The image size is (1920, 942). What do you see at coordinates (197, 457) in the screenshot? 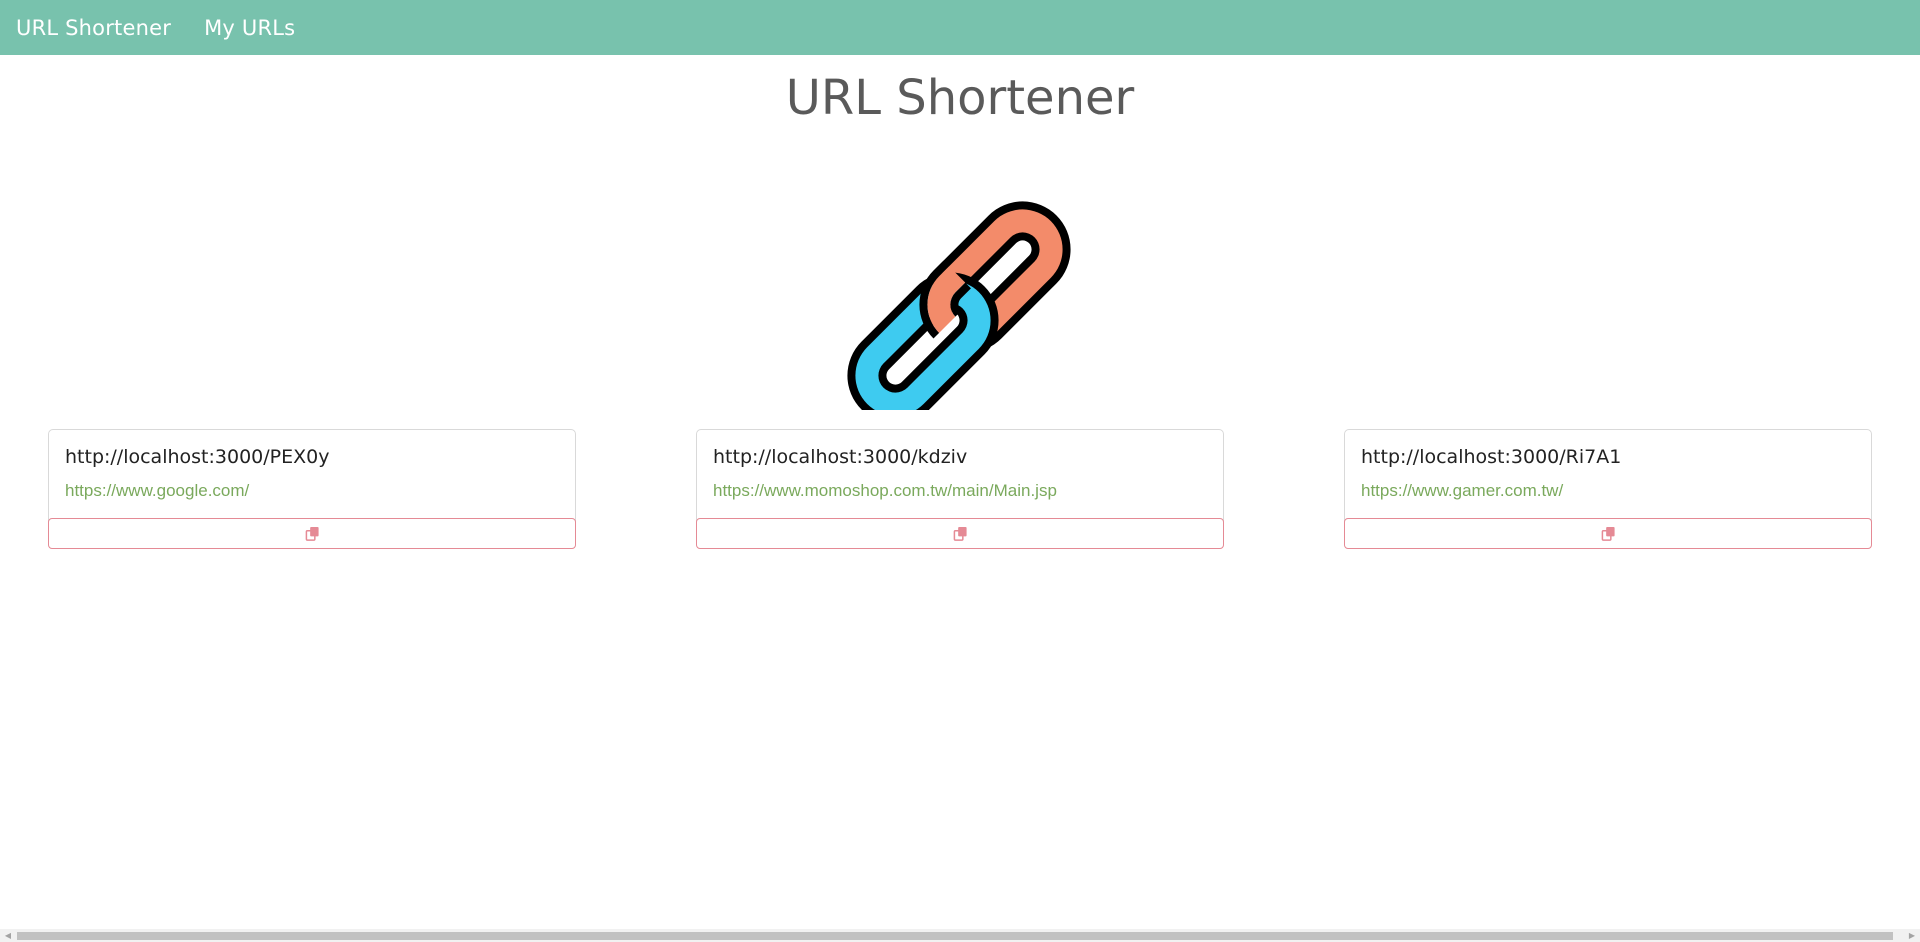
I see `short-url-text: http://localhost:3000/PEX0y` at bounding box center [197, 457].